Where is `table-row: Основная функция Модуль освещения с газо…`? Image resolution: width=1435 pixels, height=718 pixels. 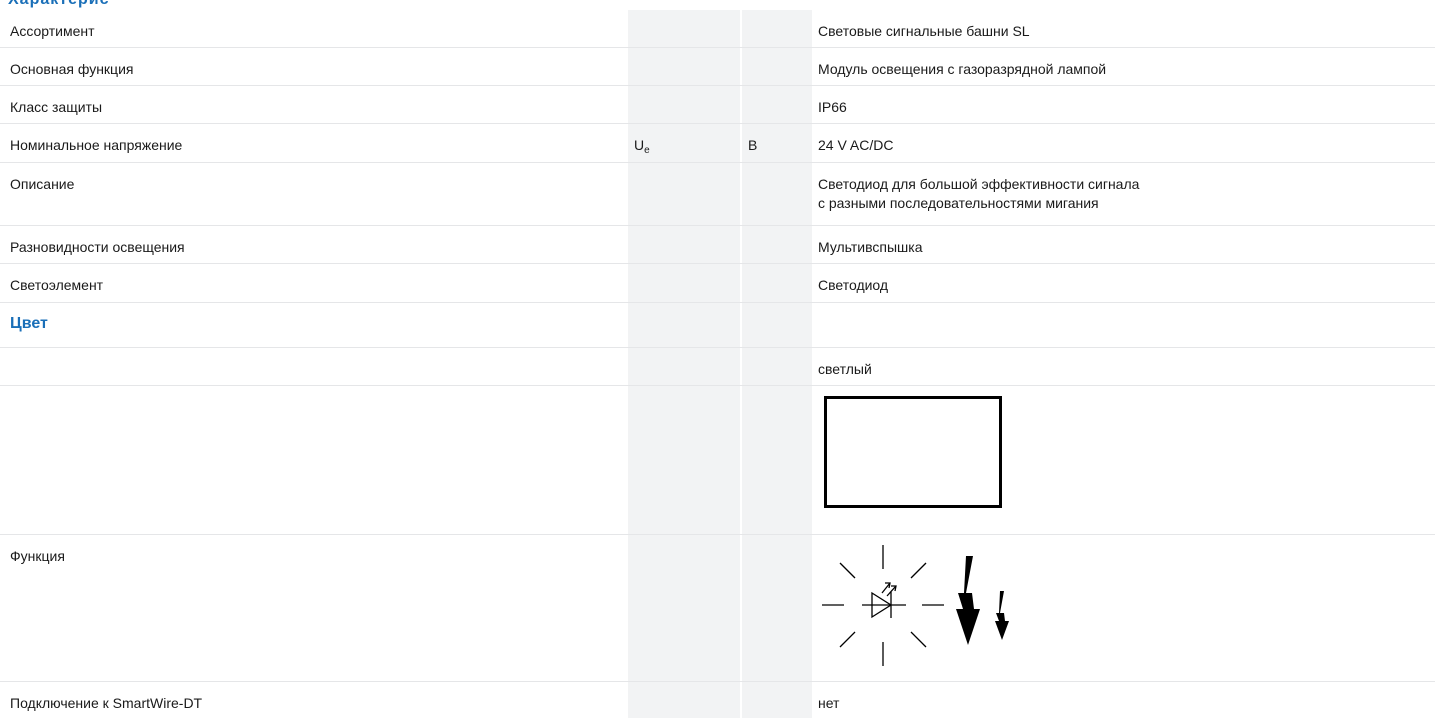
table-row: Основная функция Модуль освещения с газо… is located at coordinates (717, 67).